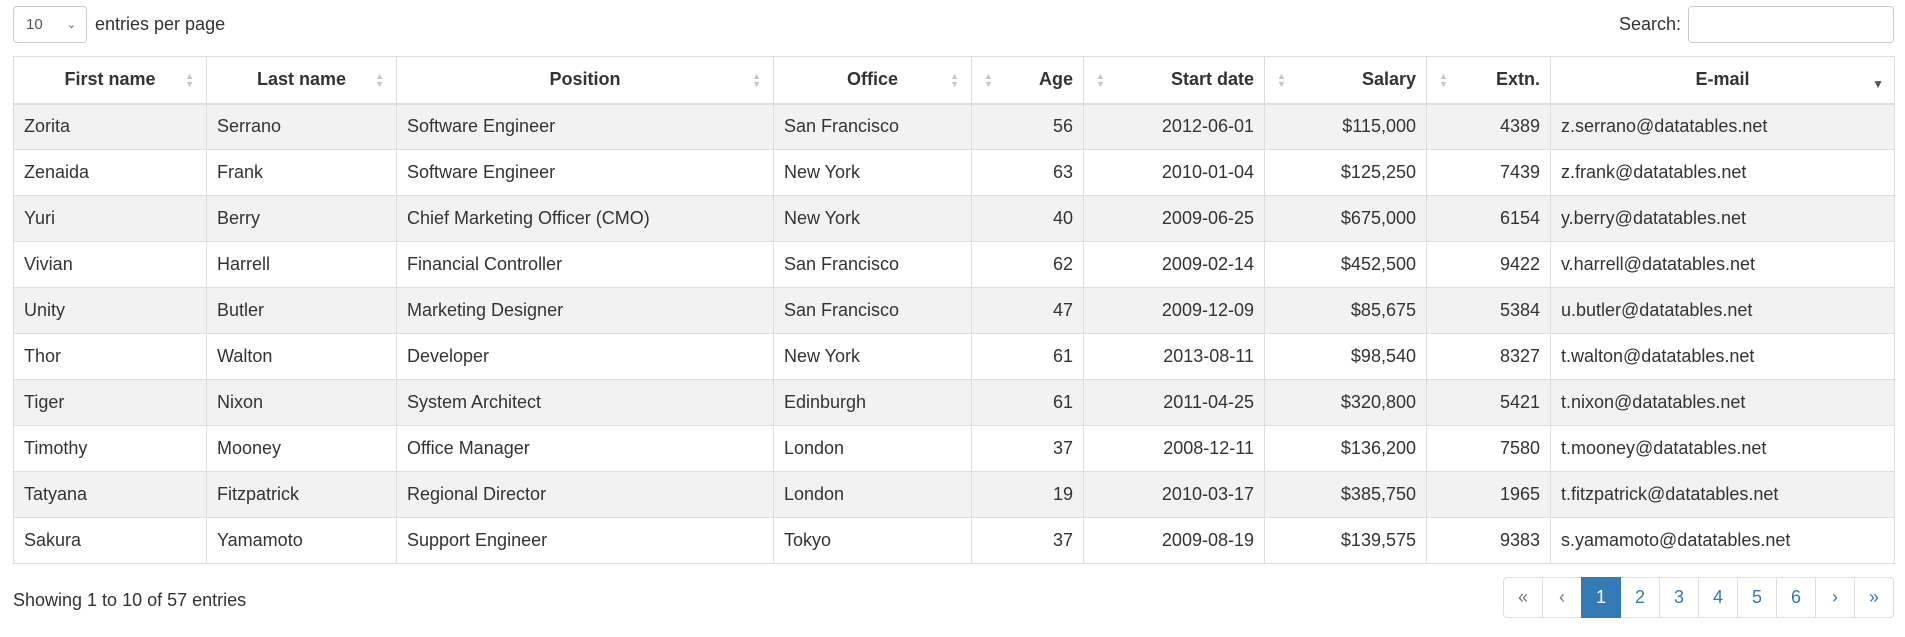  What do you see at coordinates (1174, 264) in the screenshot?
I see `cell-start-date: 2009-02-14` at bounding box center [1174, 264].